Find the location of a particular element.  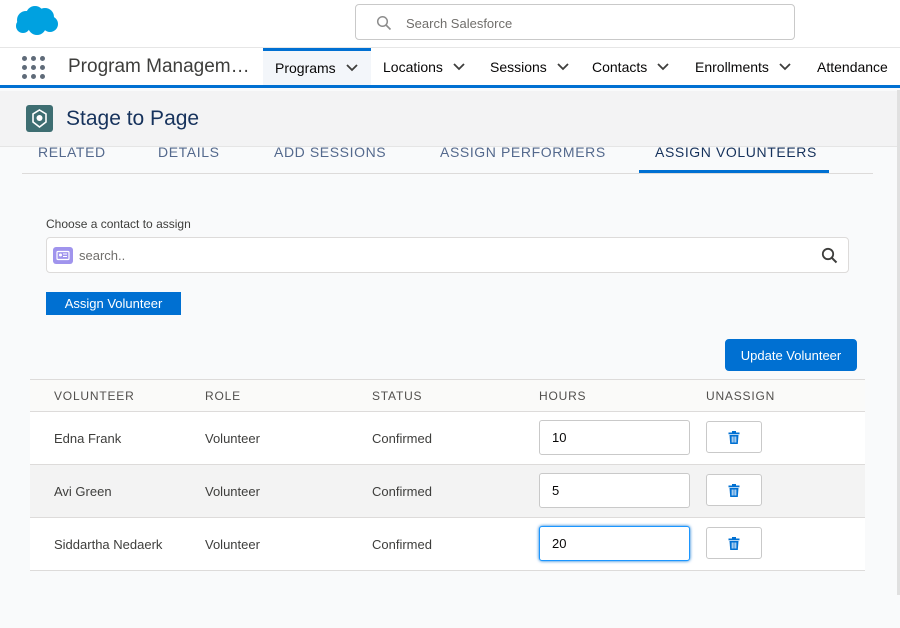

contact-lookup-label: Choose a contact to assign is located at coordinates (118, 224).